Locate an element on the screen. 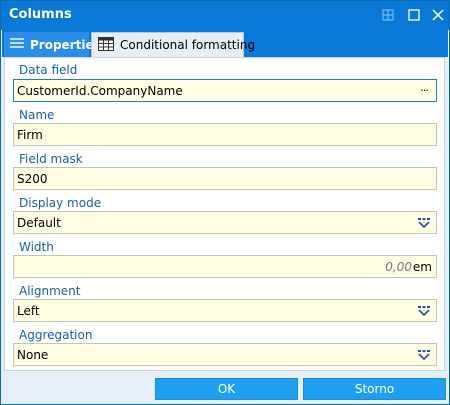 The height and width of the screenshot is (405, 450). window-title: Columns is located at coordinates (40, 14).